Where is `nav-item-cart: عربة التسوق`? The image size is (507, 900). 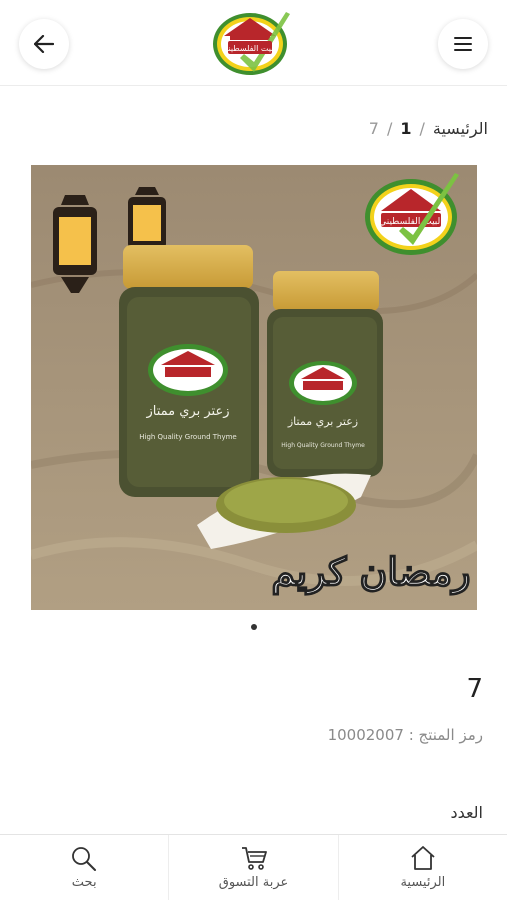 nav-item-cart: عربة التسوق is located at coordinates (252, 867).